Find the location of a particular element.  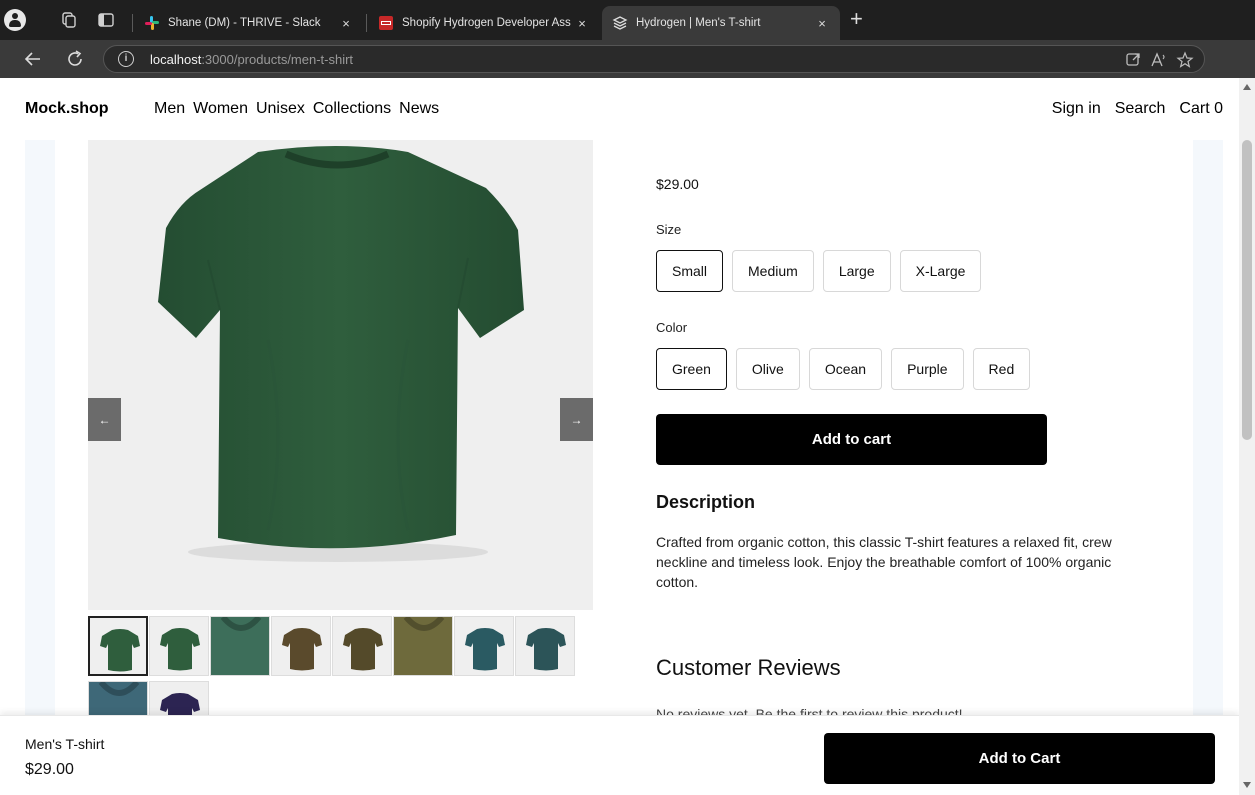

url-text: localhost:3000/products/men-t-shirt is located at coordinates (251, 59).